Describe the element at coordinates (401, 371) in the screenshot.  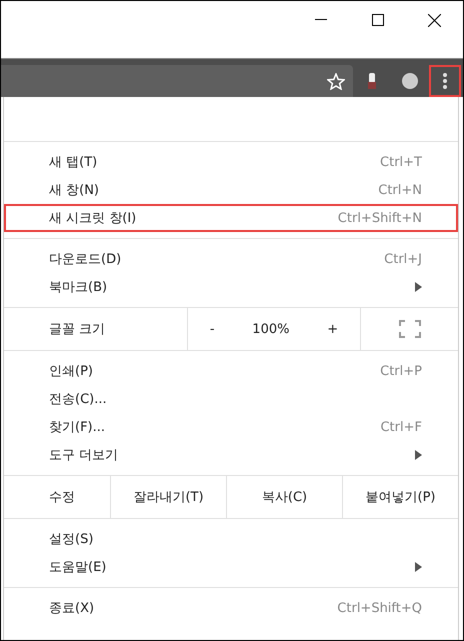
I see `shortcut-label: Ctrl+P` at that location.